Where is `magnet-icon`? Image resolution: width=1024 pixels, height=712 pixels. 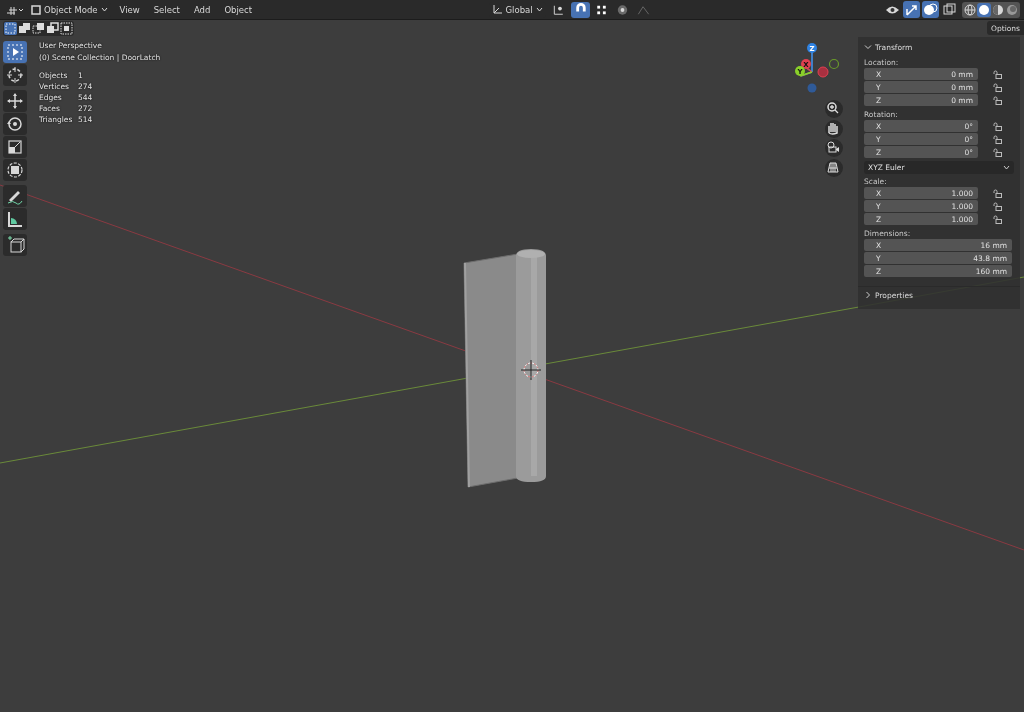 magnet-icon is located at coordinates (580, 9).